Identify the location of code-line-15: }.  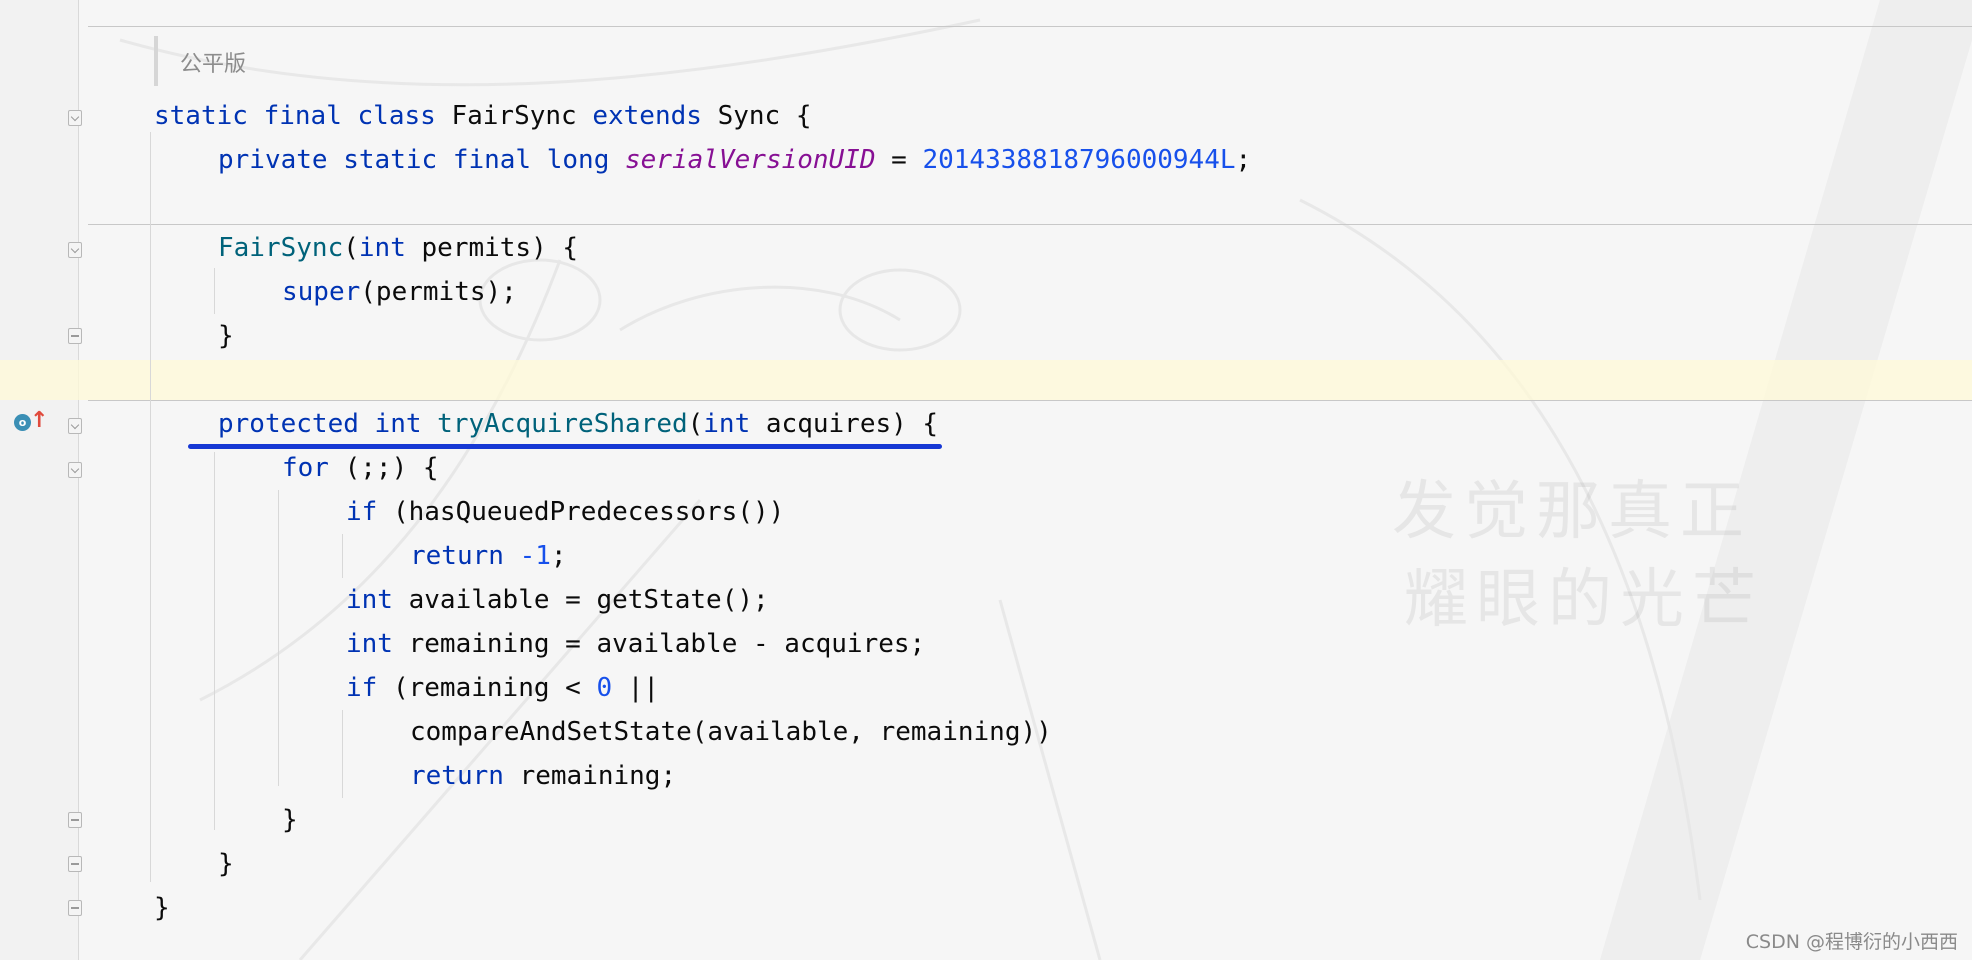
(290, 820).